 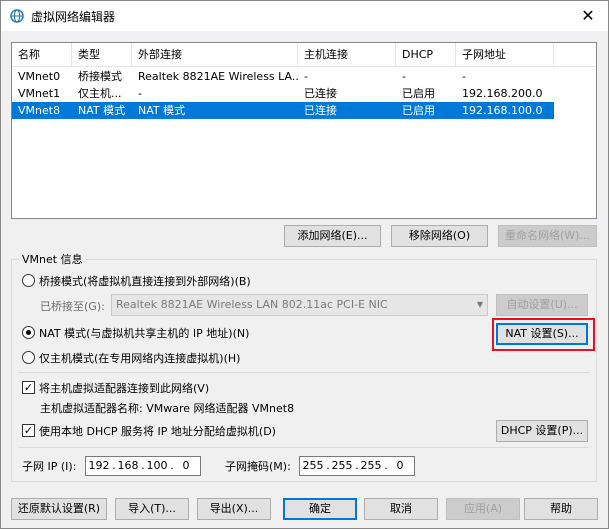 I want to click on cancel-button: 取消, so click(x=401, y=509).